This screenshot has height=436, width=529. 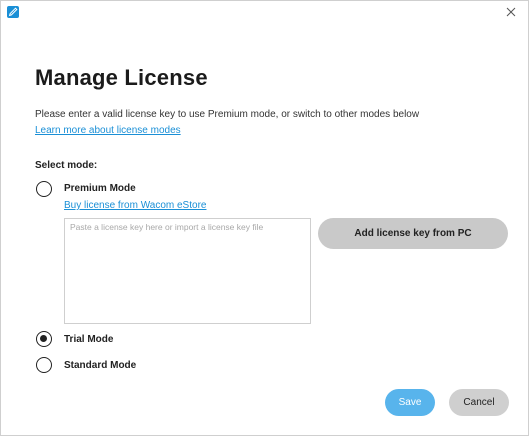 I want to click on save-button: Save, so click(x=410, y=402).